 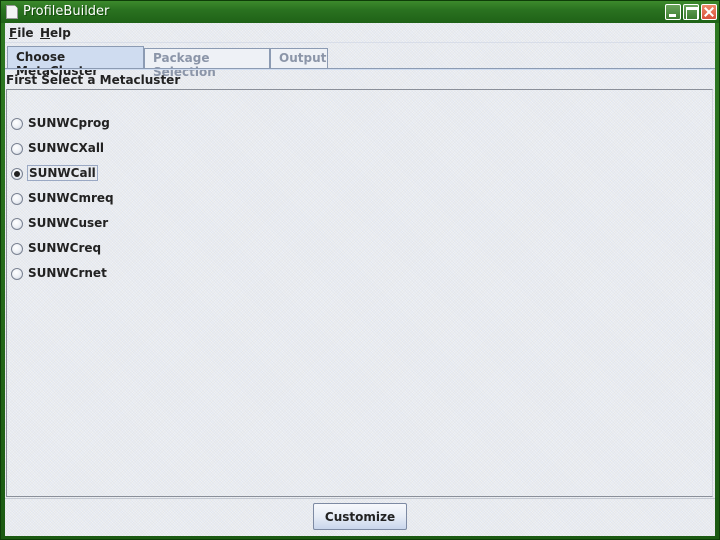 What do you see at coordinates (66, 11) in the screenshot?
I see `window-title: ProfileBuilder` at bounding box center [66, 11].